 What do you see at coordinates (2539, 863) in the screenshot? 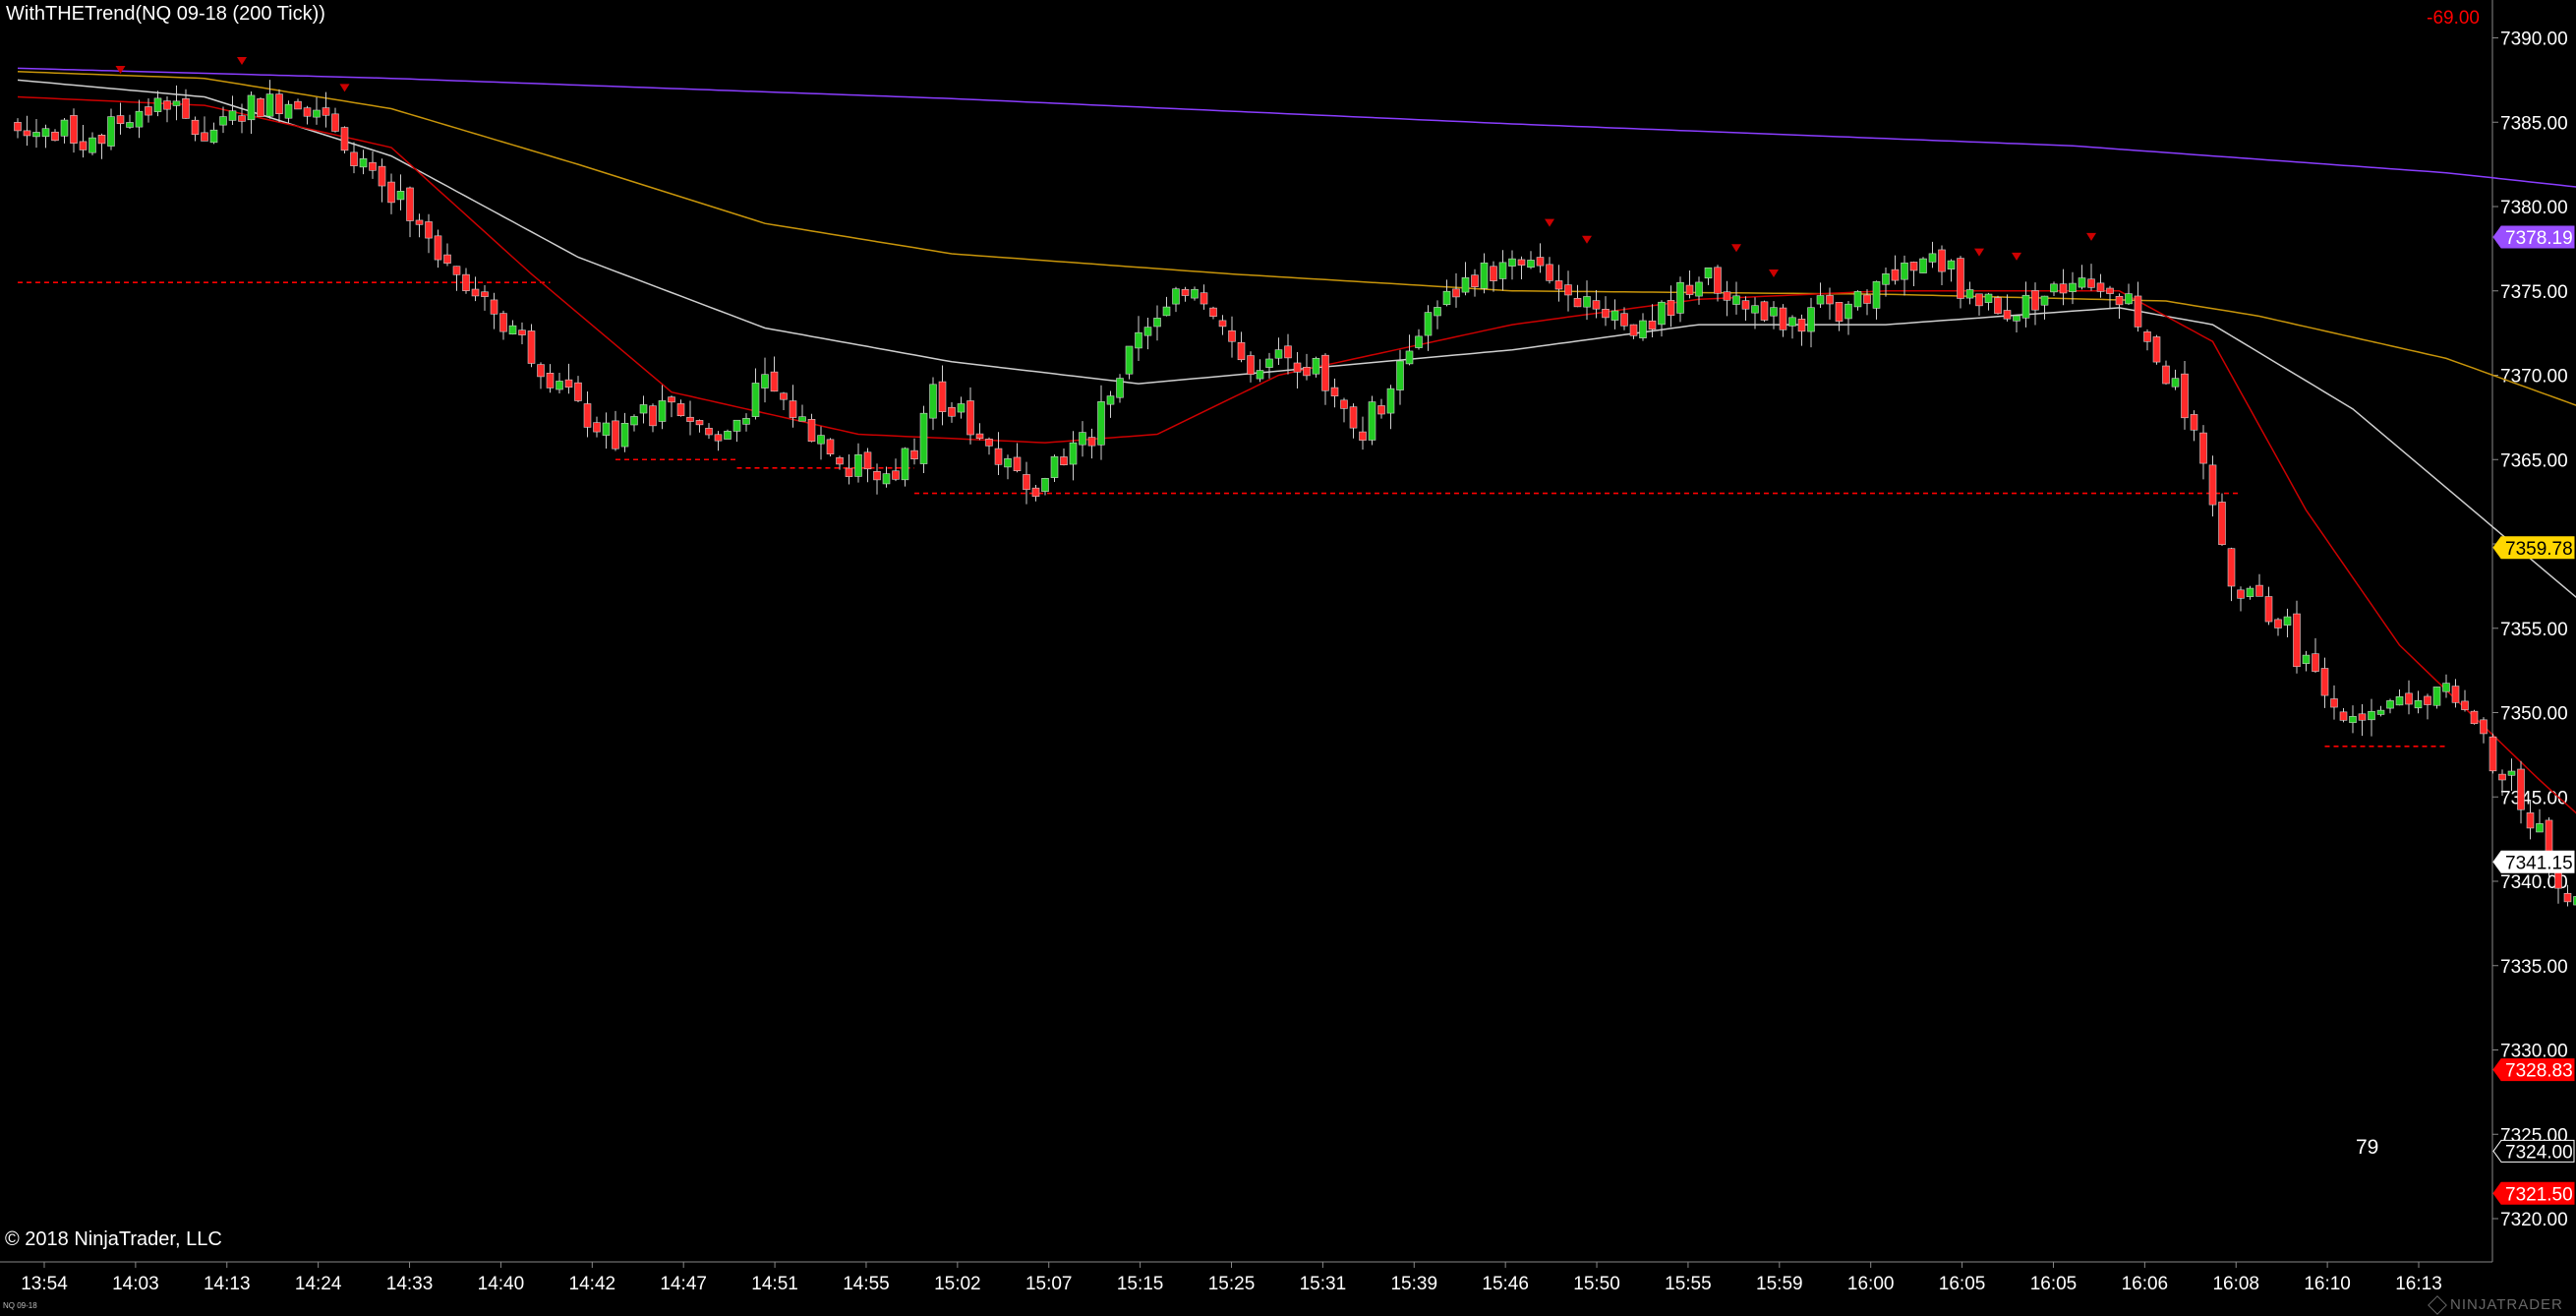
I see `price-marker-label: 7341.15` at bounding box center [2539, 863].